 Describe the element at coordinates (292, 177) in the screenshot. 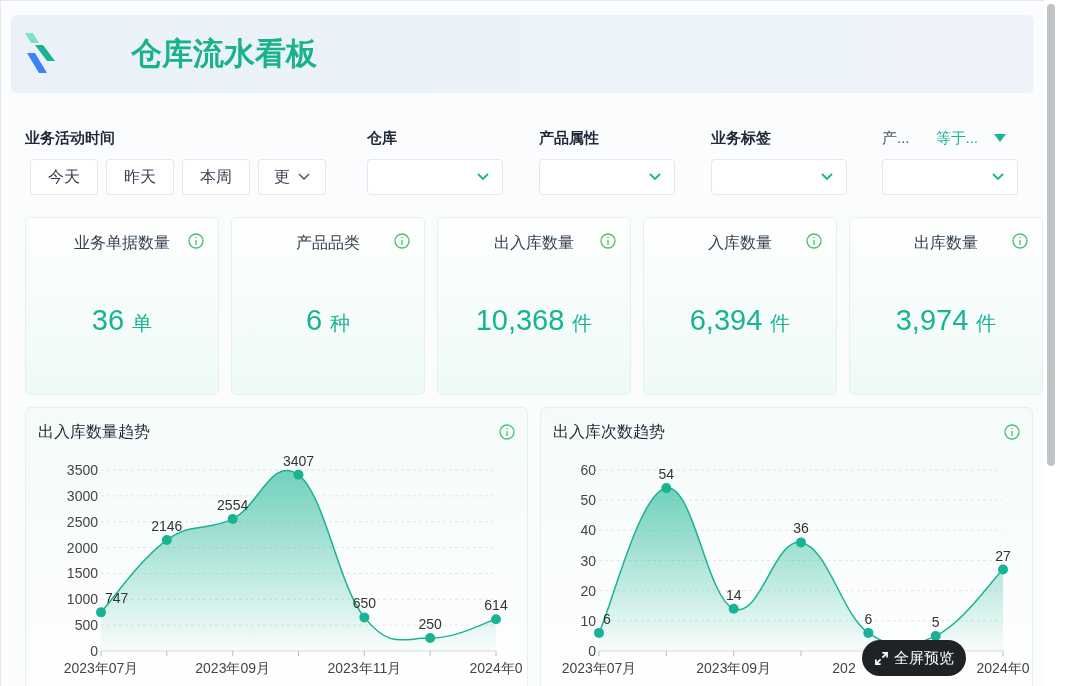

I see `more-dropdown: 更` at that location.